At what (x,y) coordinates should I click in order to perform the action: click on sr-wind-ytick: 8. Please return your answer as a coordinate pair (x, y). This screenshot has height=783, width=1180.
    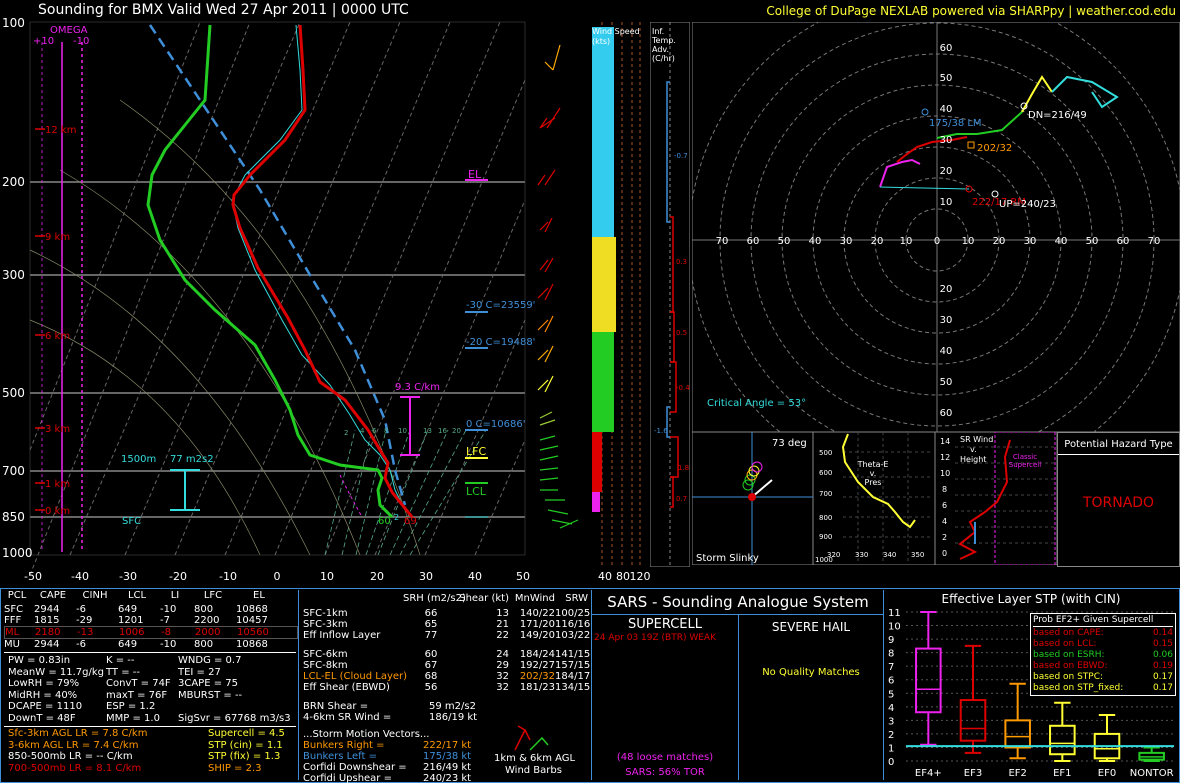
    Looking at the image, I should click on (944, 489).